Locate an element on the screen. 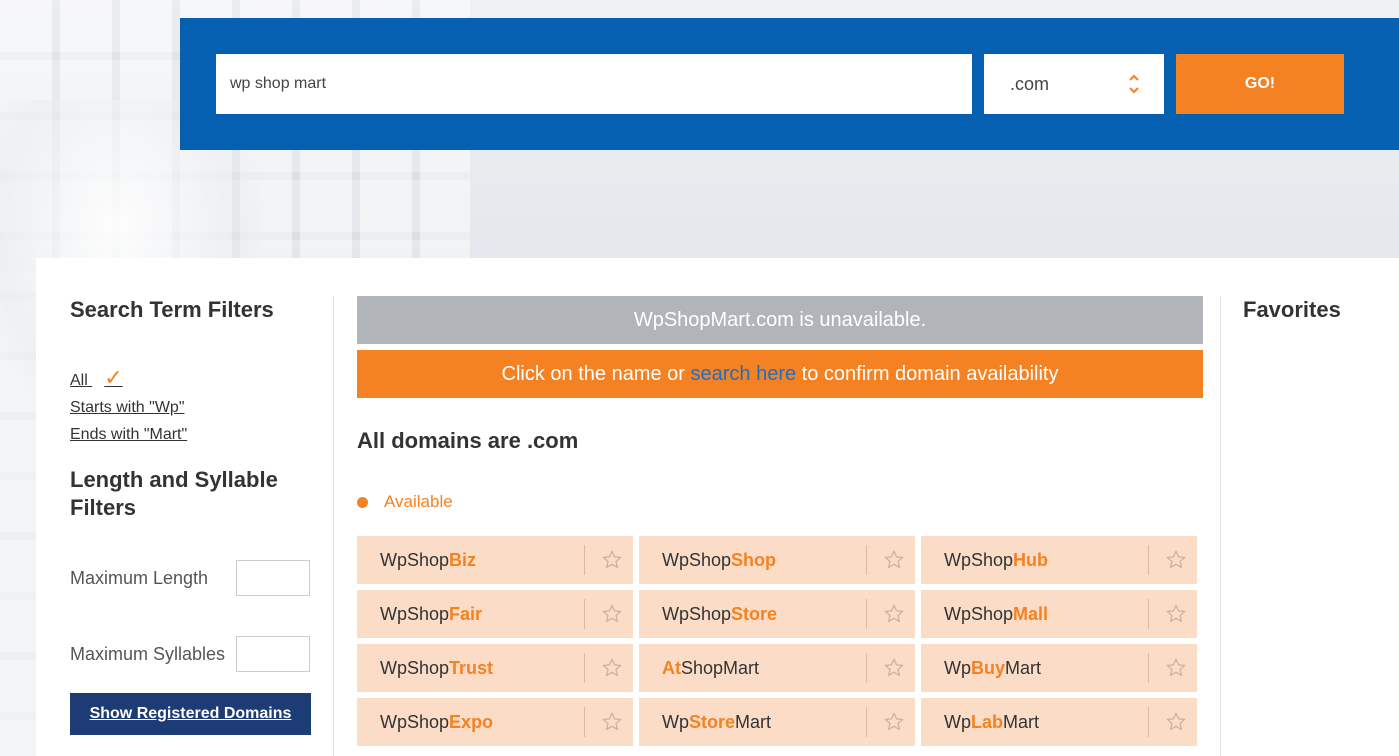  domain-name-link: WpStoreMart is located at coordinates (777, 722).